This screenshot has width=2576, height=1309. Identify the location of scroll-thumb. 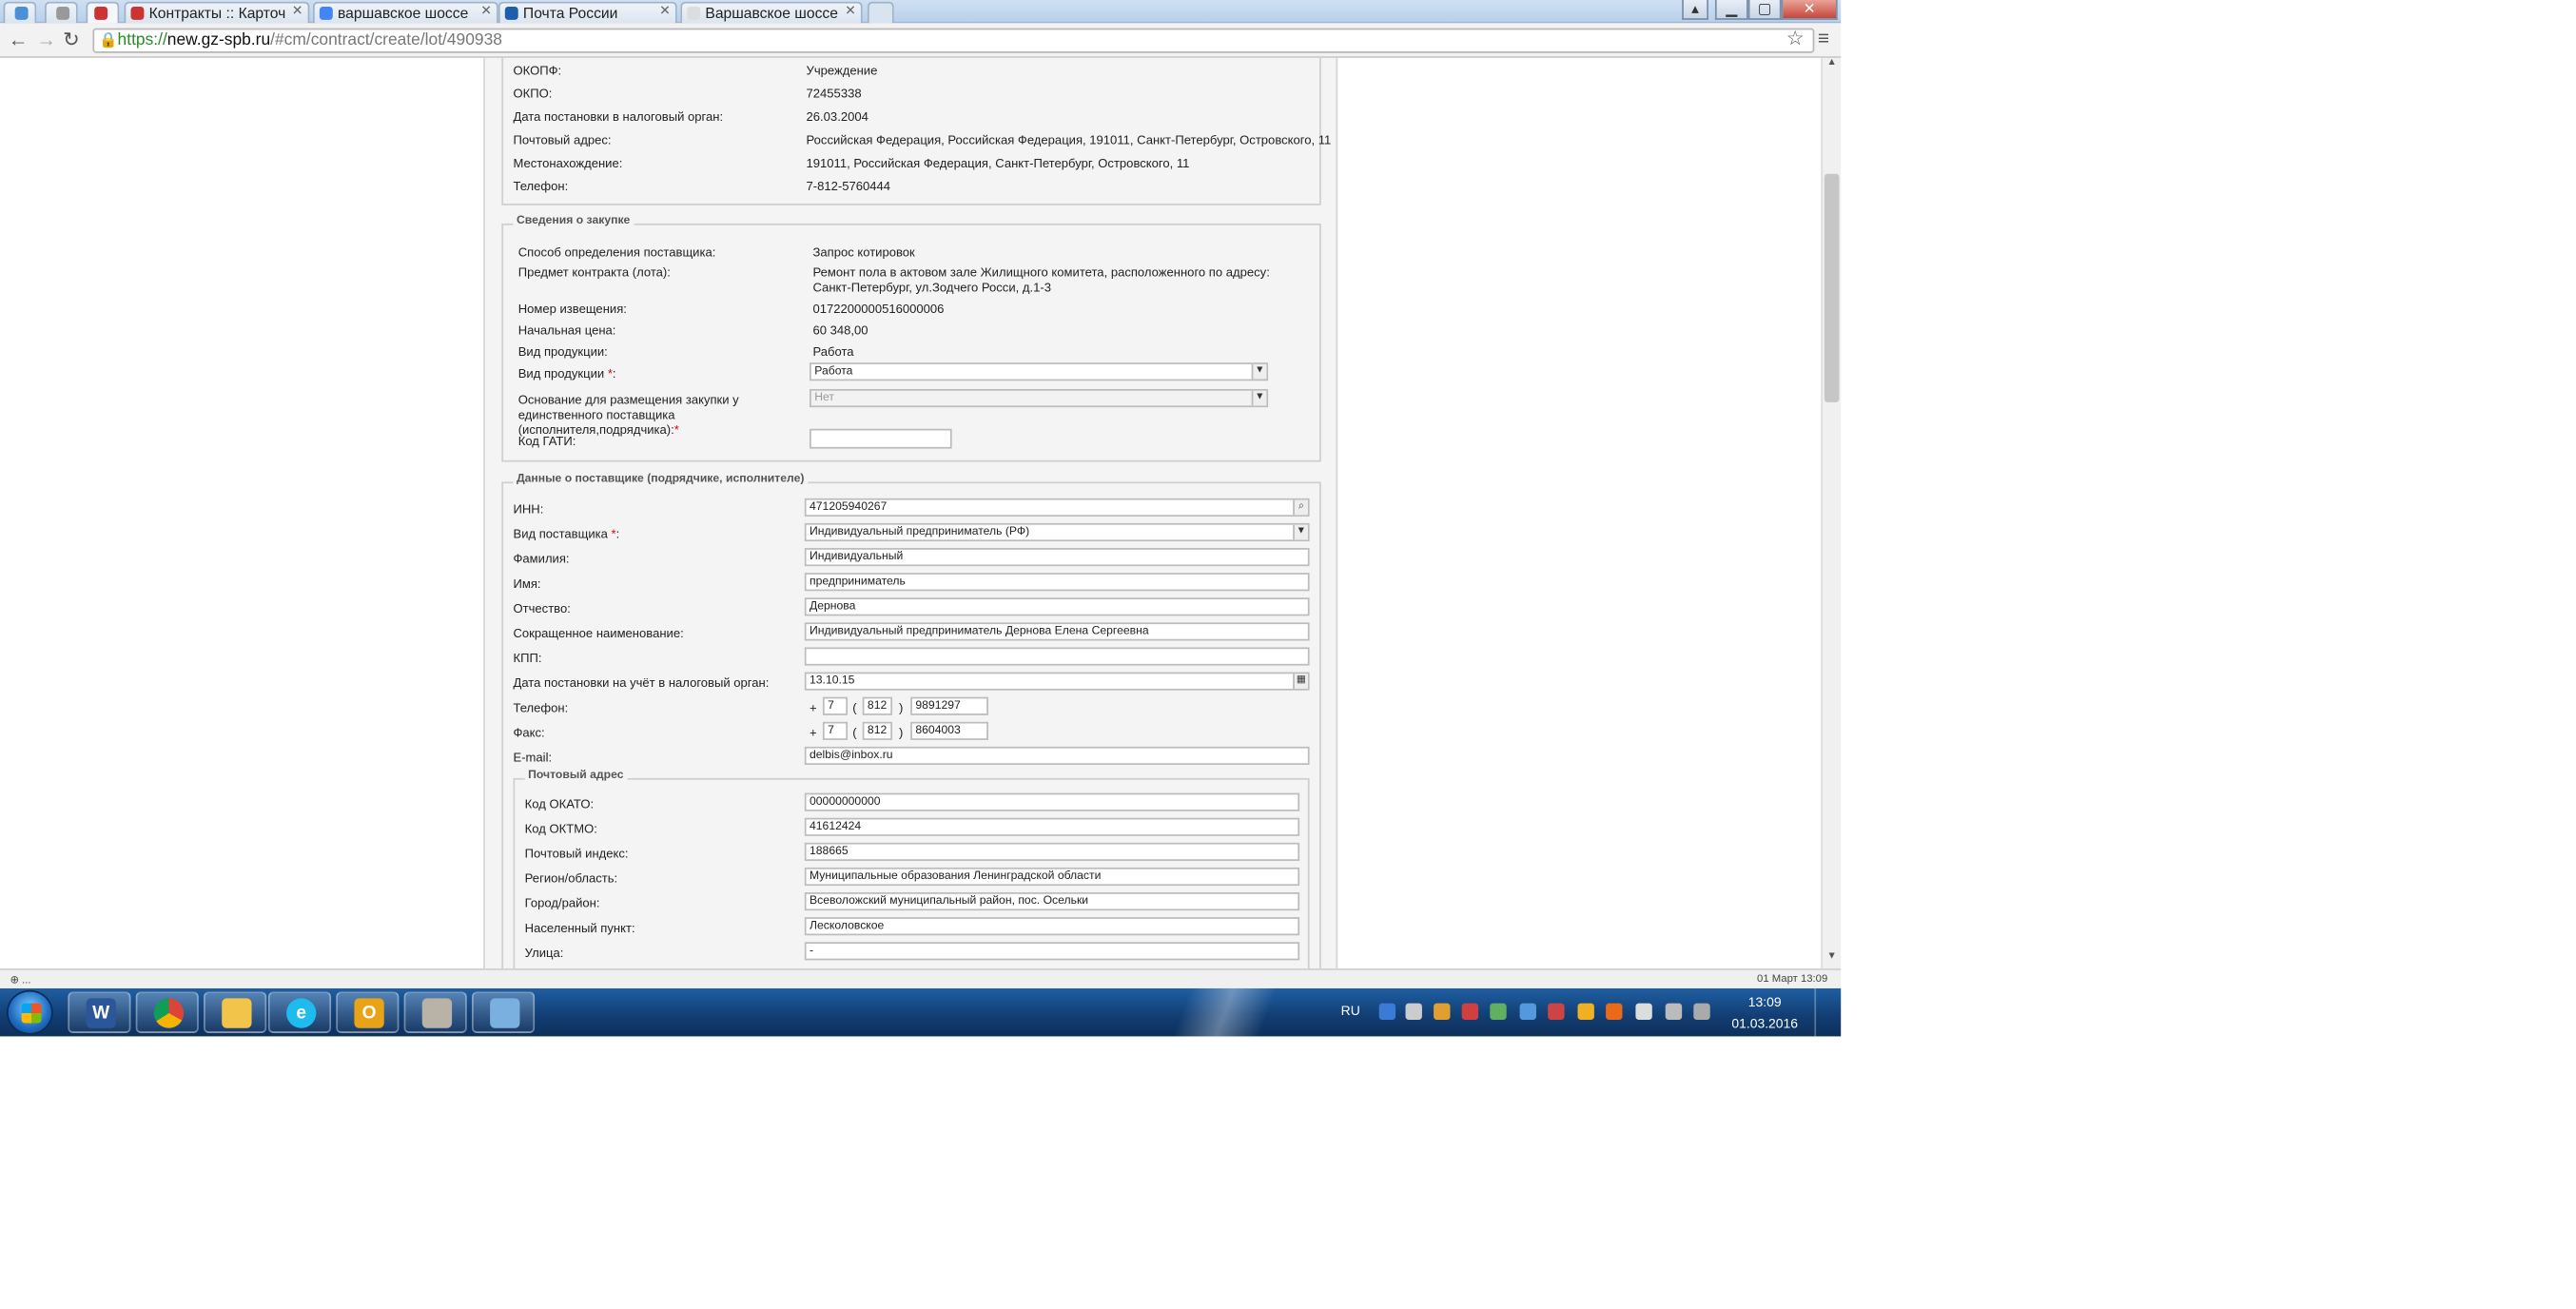
(1832, 287).